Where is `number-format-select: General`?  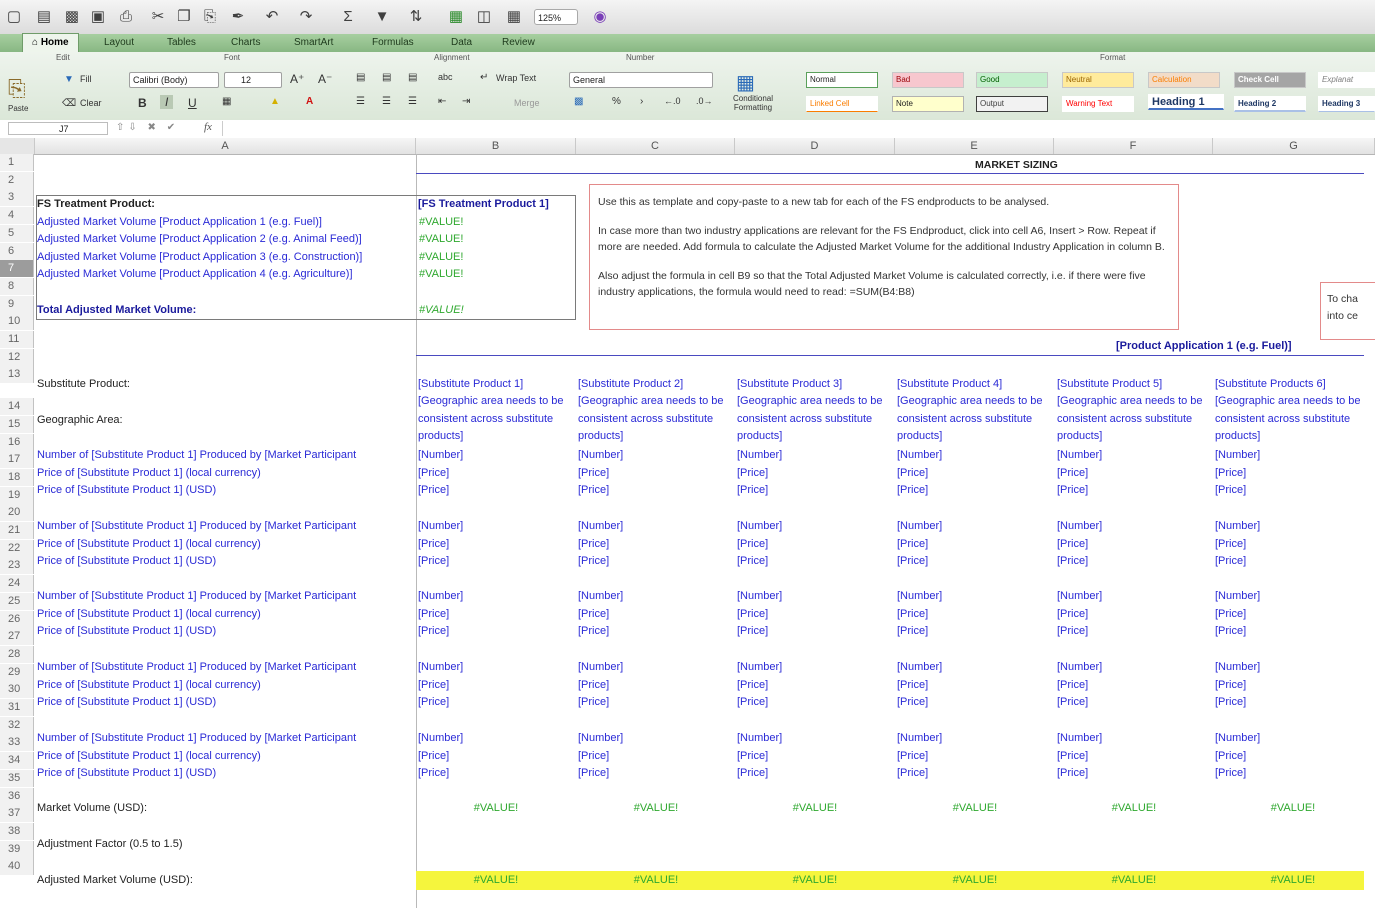
number-format-select: General is located at coordinates (641, 80).